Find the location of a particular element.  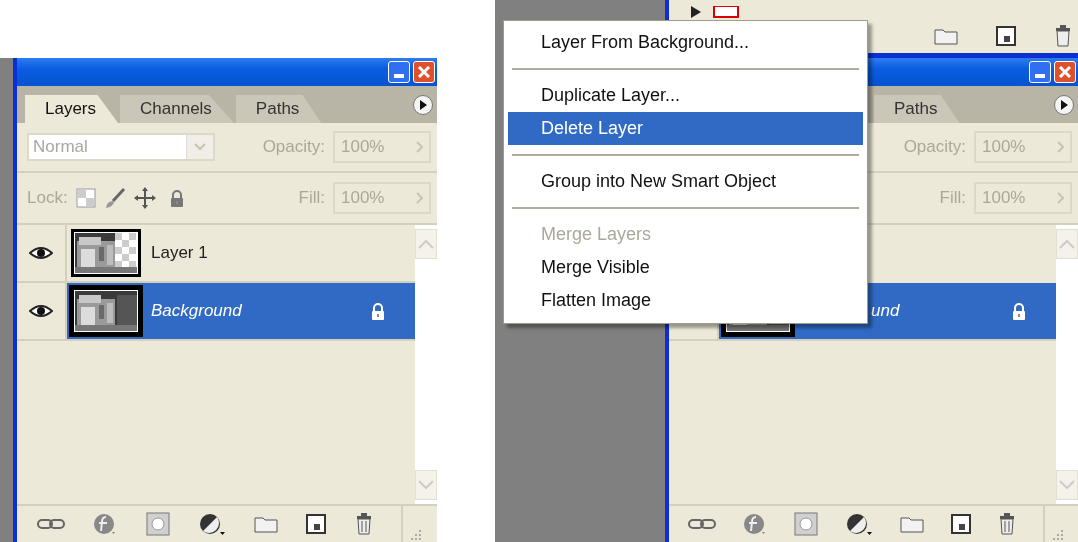

menu-item: Merge Visible is located at coordinates (685, 267).